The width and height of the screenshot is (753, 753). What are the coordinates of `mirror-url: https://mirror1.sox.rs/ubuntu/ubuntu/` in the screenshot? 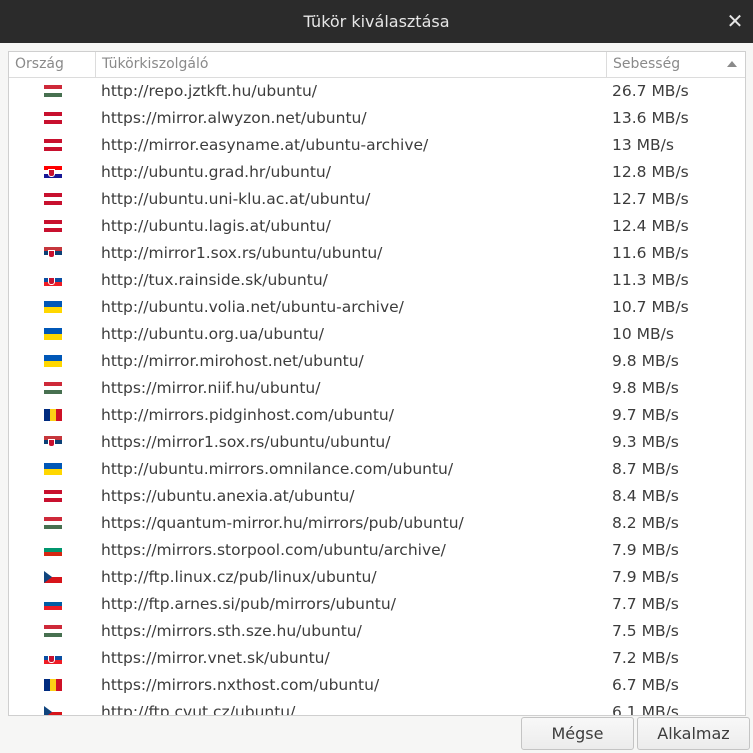 It's located at (246, 442).